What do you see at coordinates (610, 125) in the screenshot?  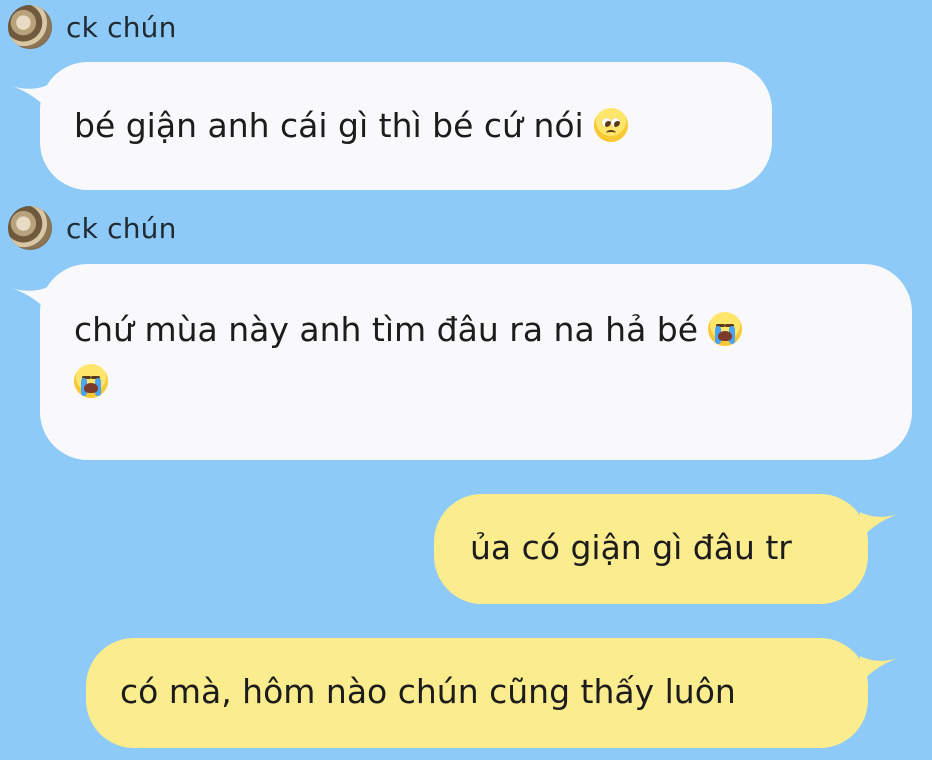 I see `pleading-face-emoji` at bounding box center [610, 125].